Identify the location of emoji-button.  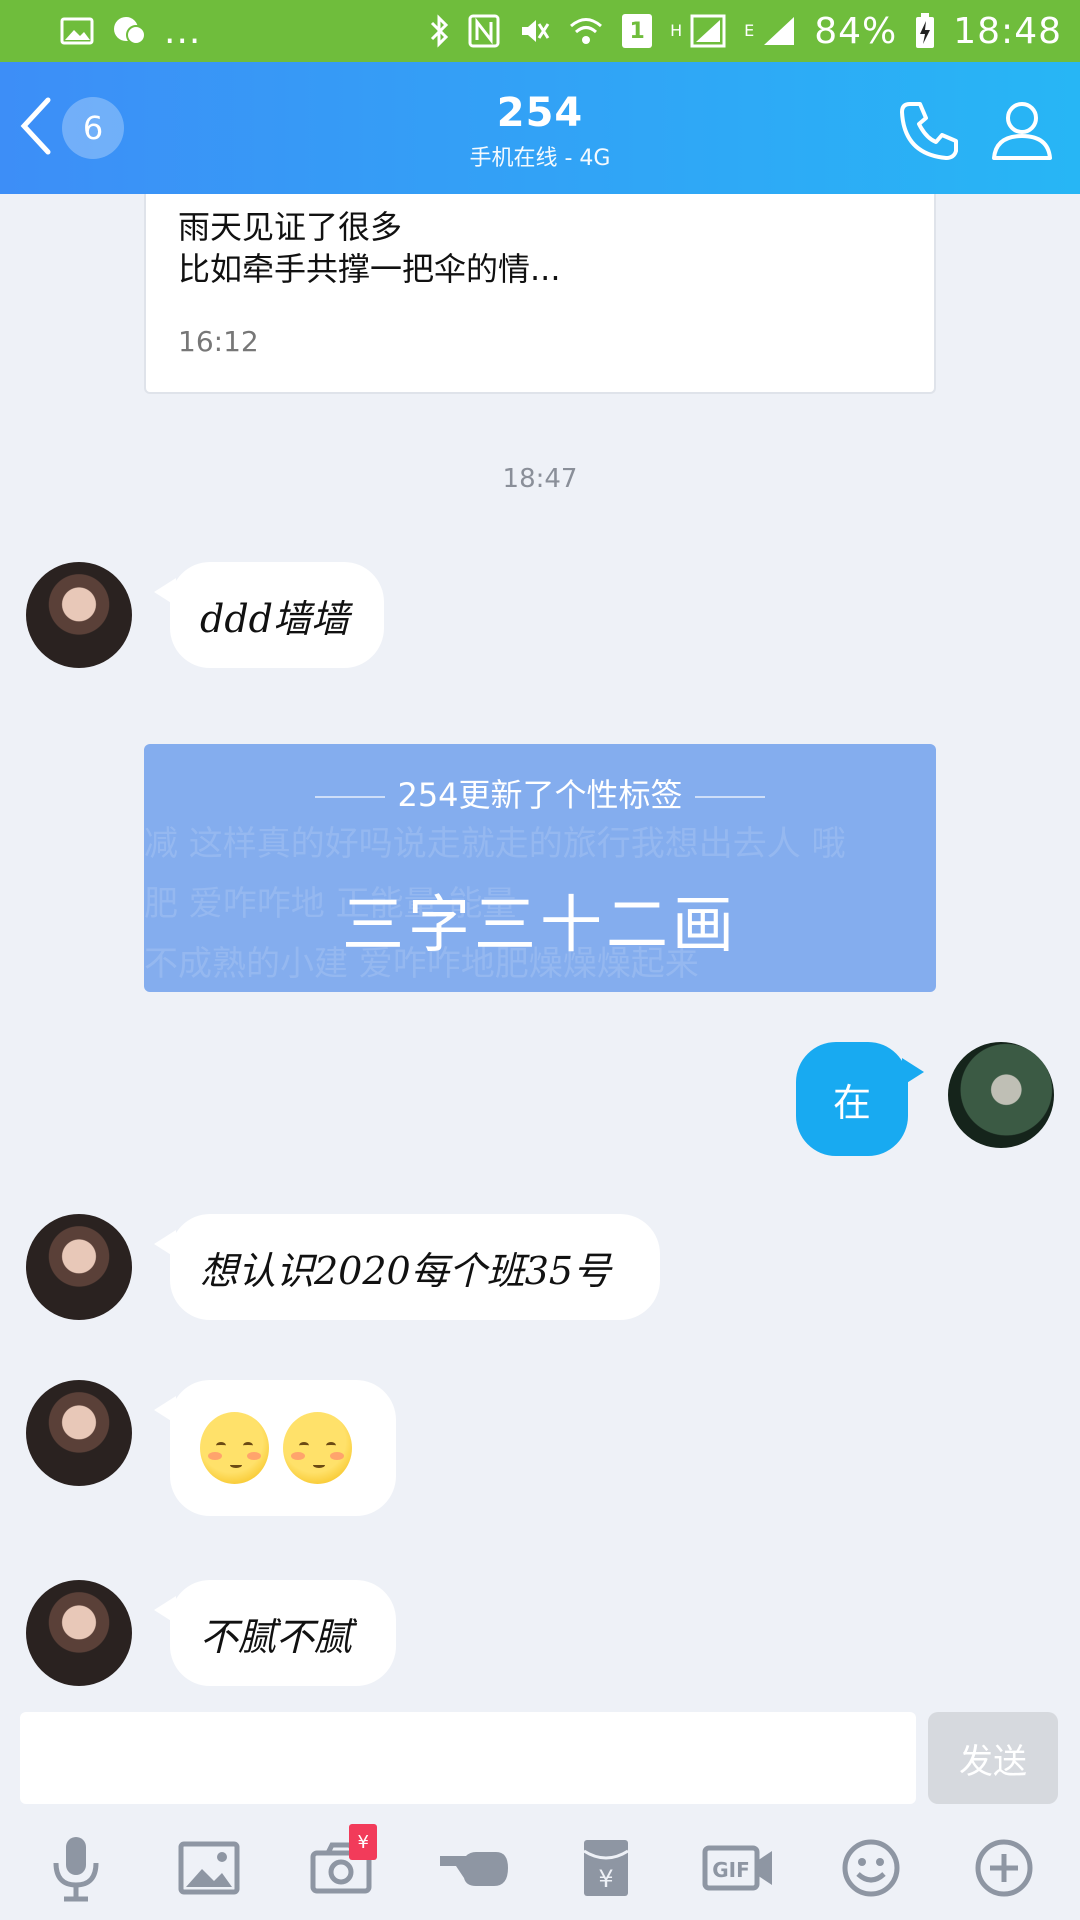
(871, 1868).